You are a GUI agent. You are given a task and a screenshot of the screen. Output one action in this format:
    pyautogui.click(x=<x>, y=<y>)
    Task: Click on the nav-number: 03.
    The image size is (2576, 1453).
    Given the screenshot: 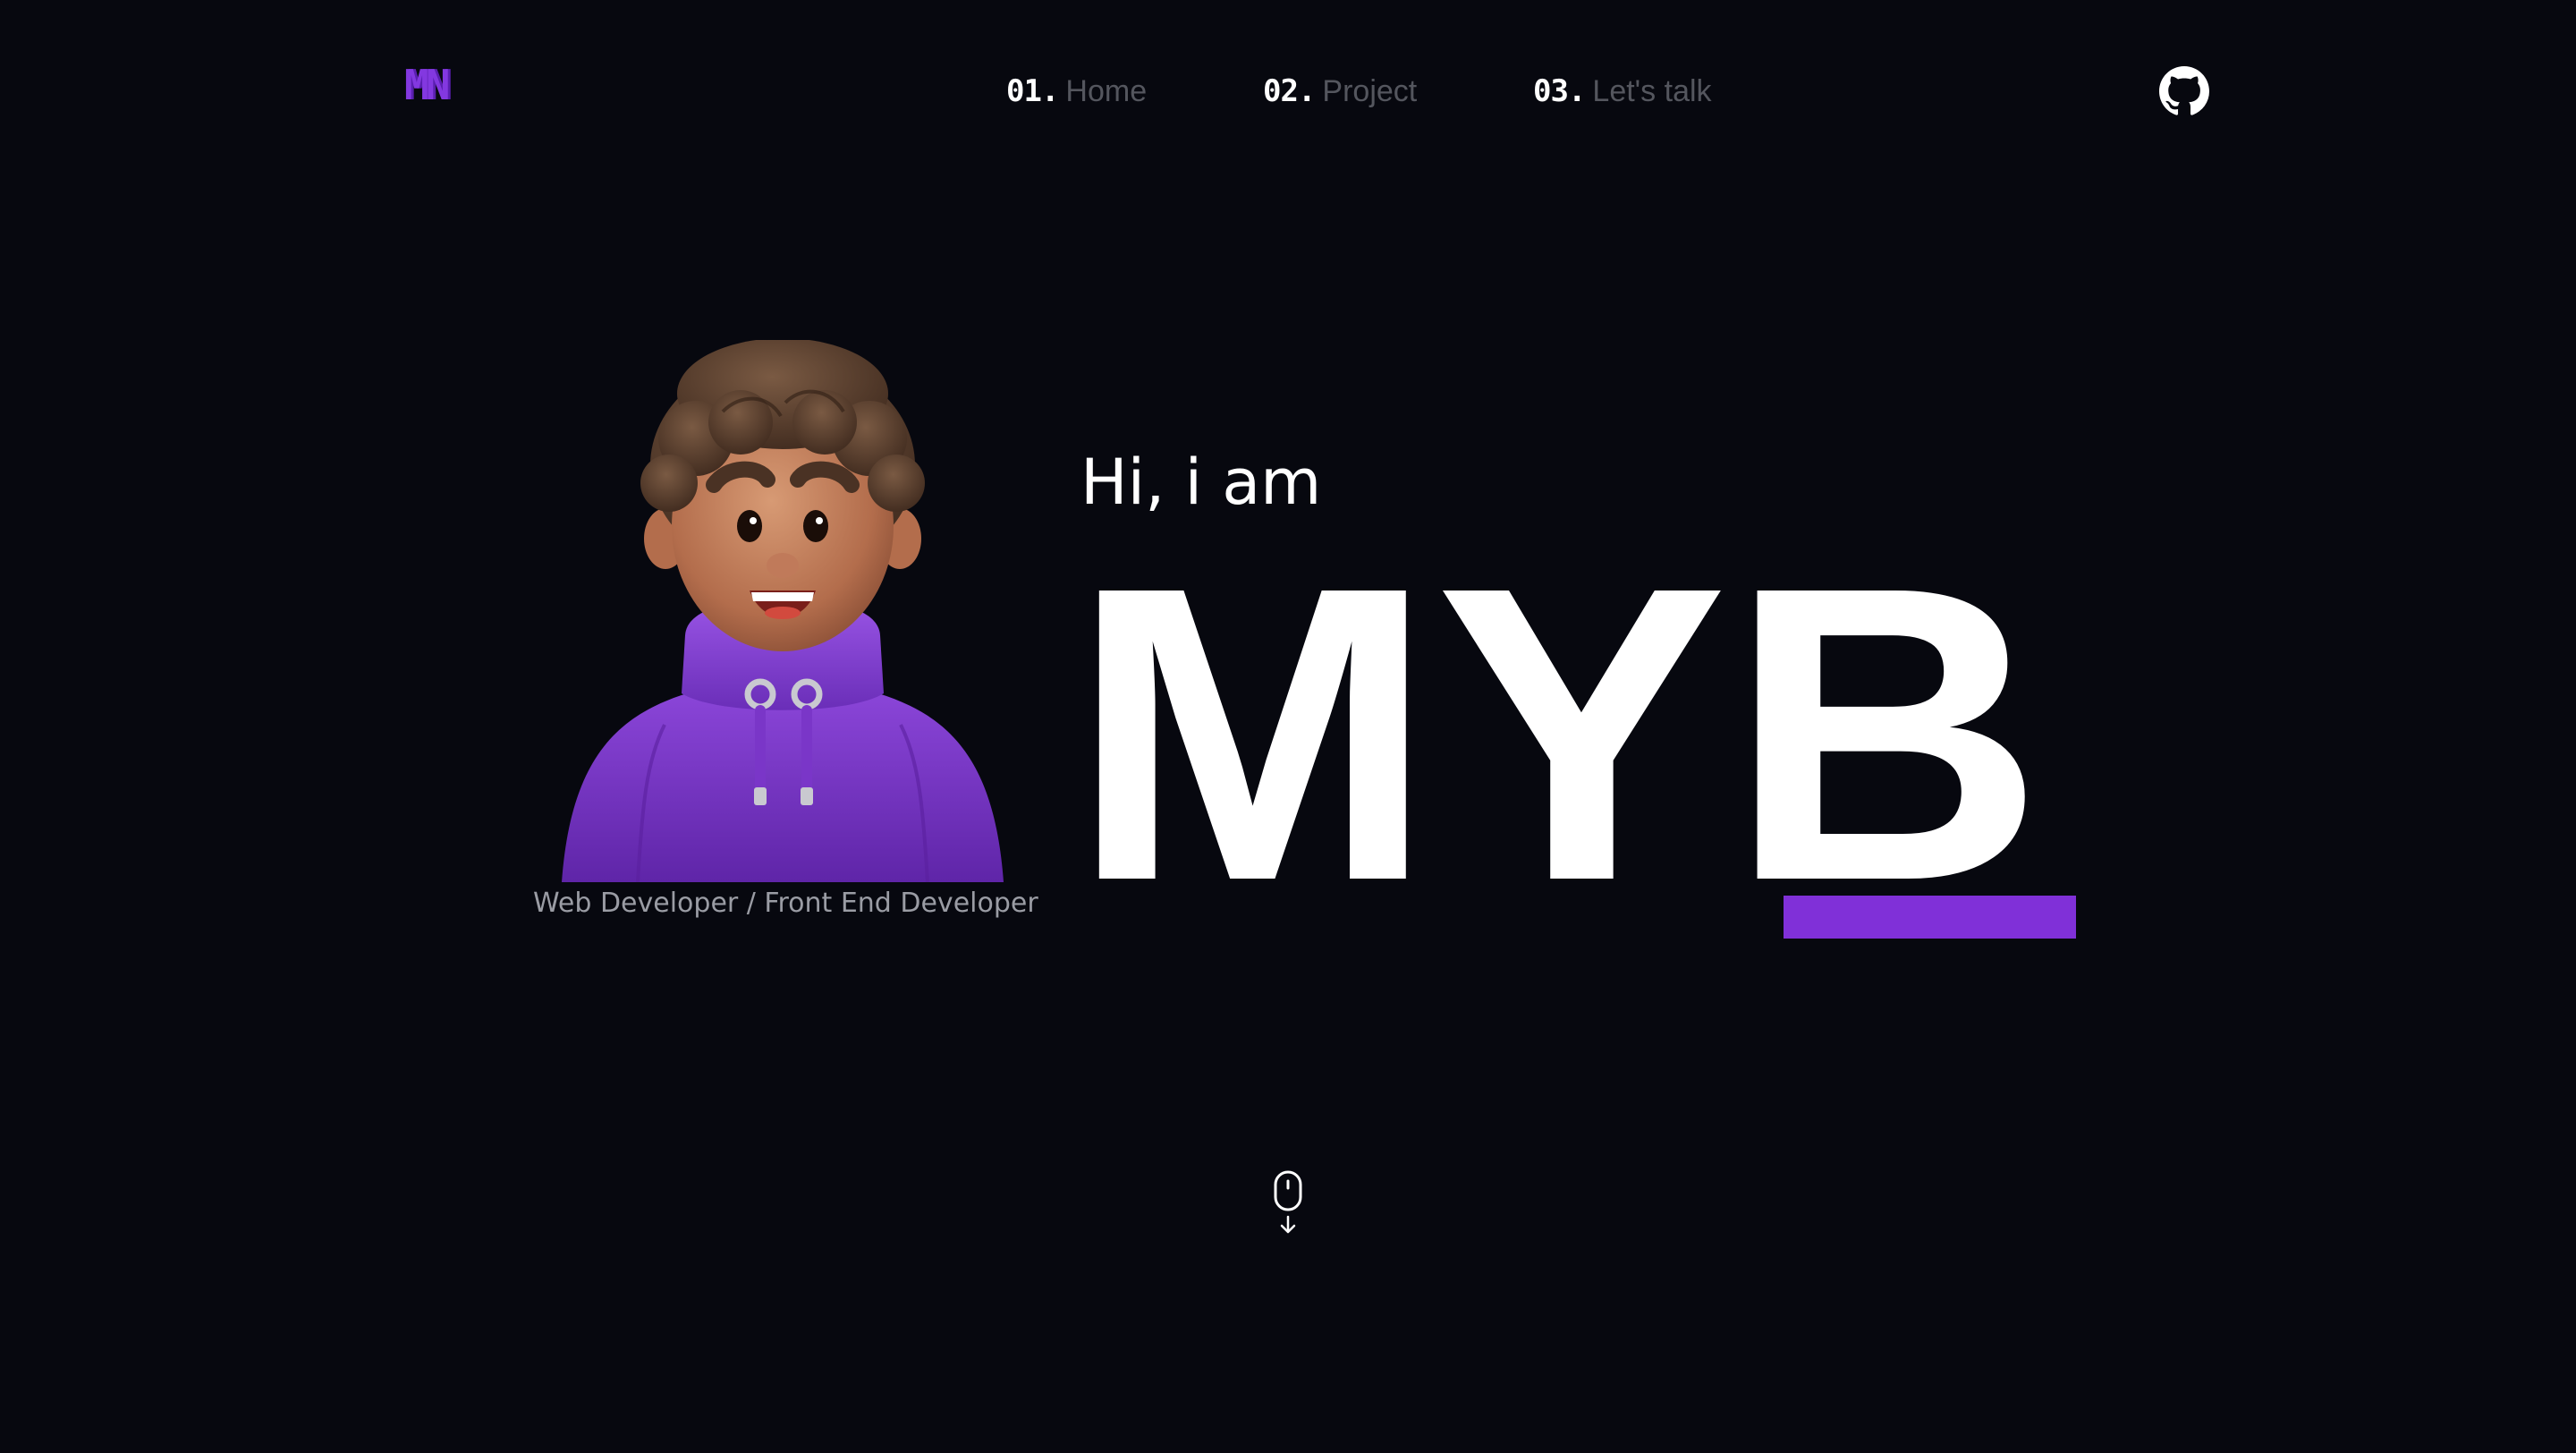 What is the action you would take?
    pyautogui.click(x=1559, y=91)
    